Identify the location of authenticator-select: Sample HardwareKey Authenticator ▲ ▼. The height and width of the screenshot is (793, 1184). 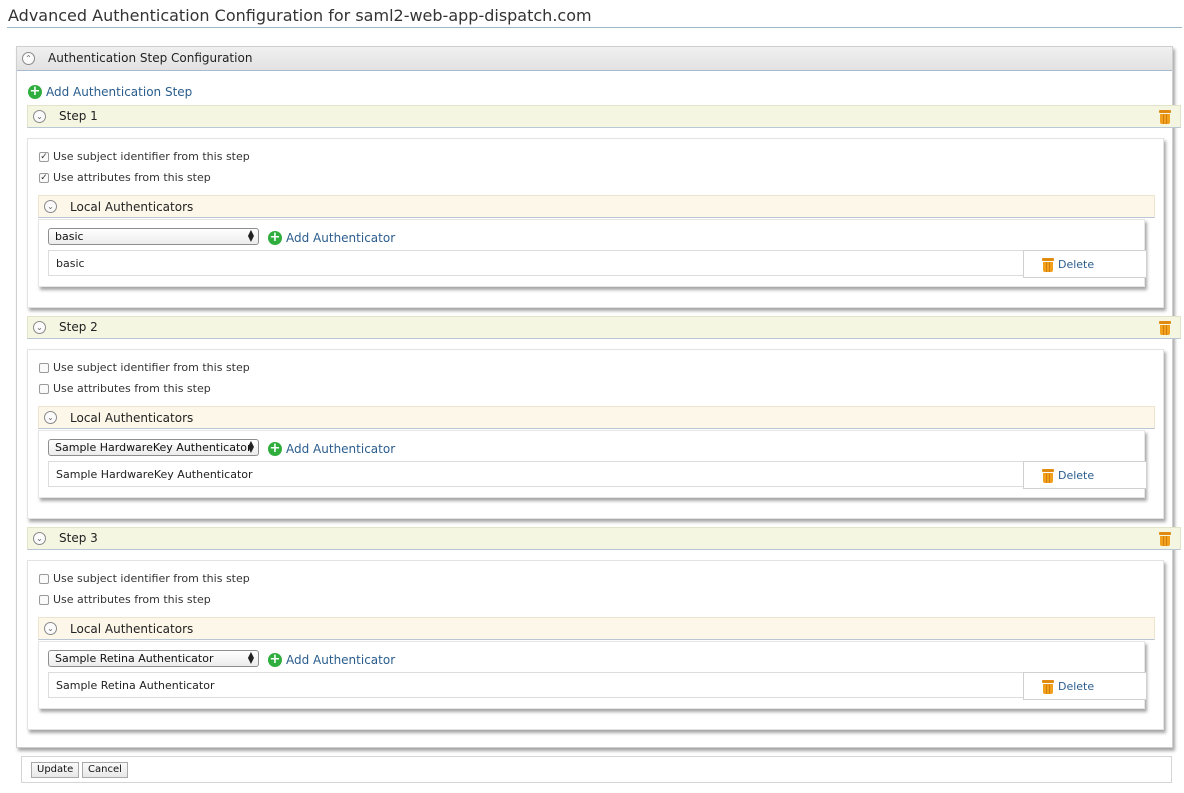
(153, 447).